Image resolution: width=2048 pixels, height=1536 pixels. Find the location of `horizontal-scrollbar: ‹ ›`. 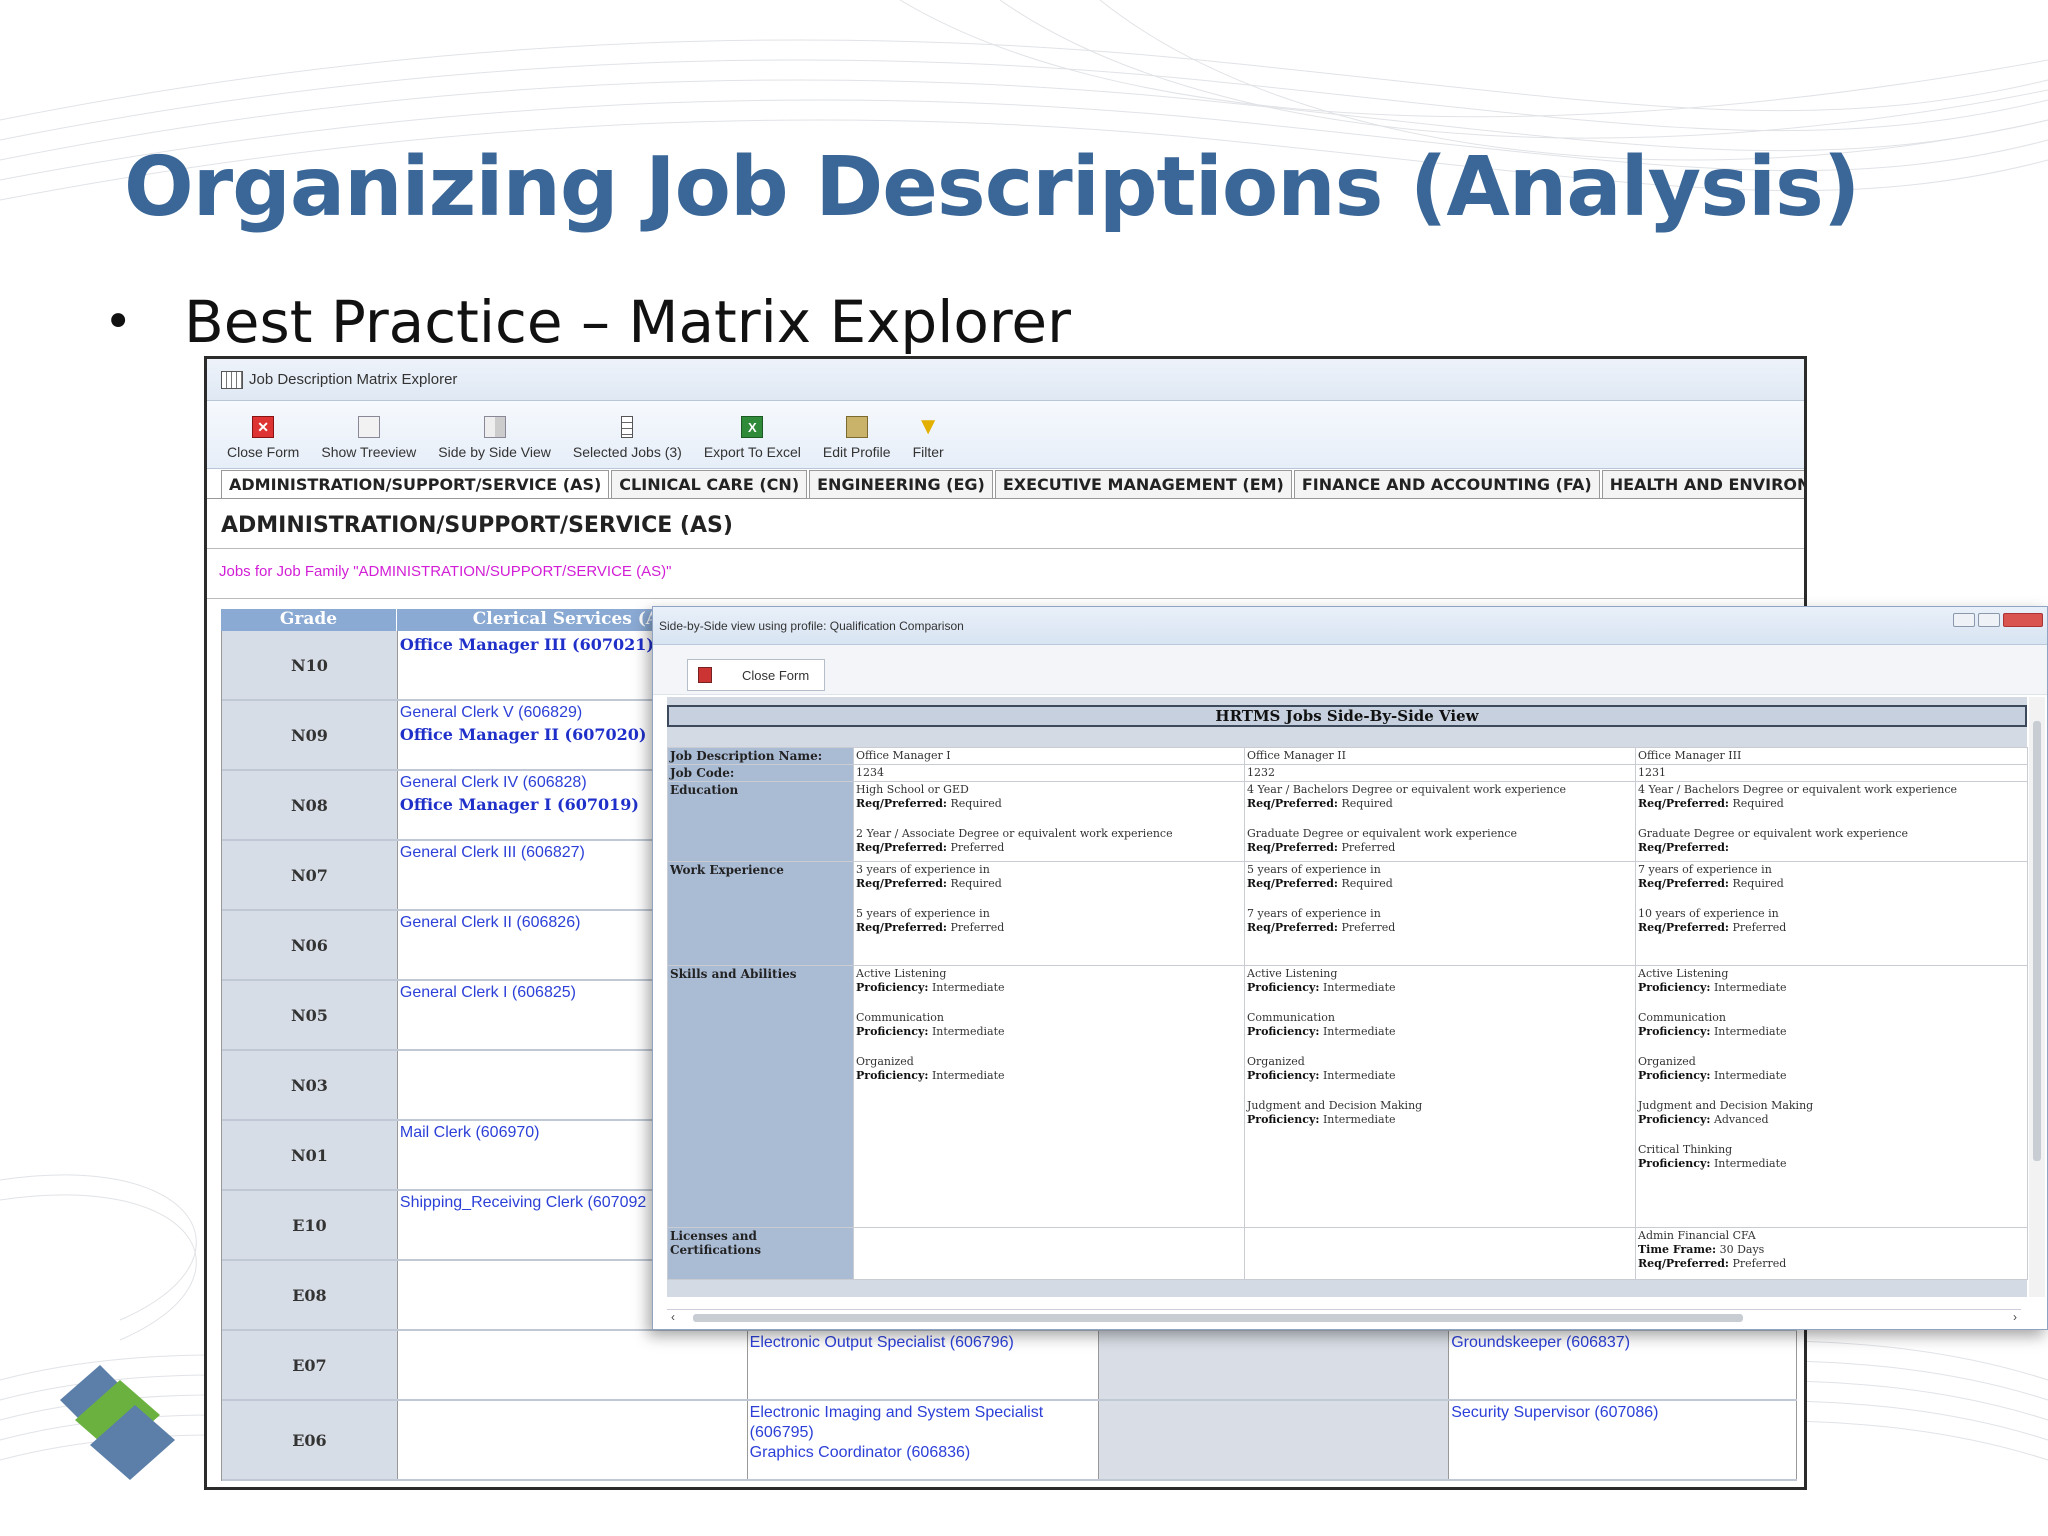

horizontal-scrollbar: ‹ › is located at coordinates (1344, 1317).